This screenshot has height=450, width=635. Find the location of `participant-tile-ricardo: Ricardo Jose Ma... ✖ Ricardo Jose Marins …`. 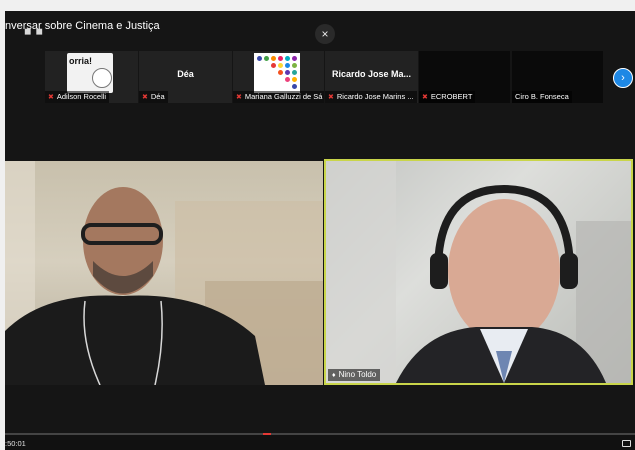

participant-tile-ricardo: Ricardo Jose Ma... ✖ Ricardo Jose Marins … is located at coordinates (371, 77).